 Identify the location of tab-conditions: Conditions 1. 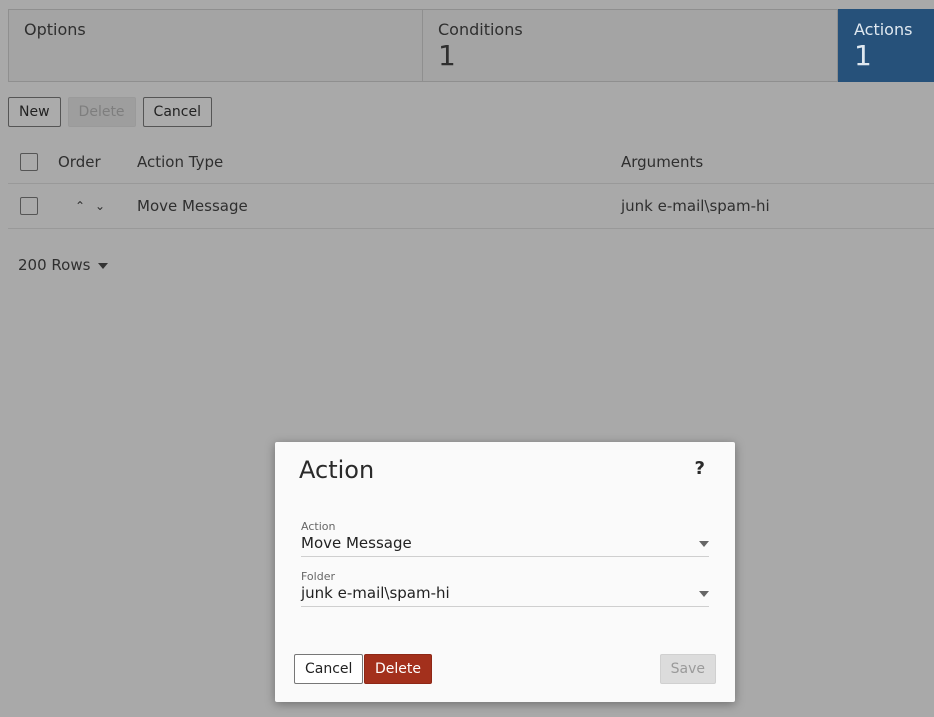
(630, 45).